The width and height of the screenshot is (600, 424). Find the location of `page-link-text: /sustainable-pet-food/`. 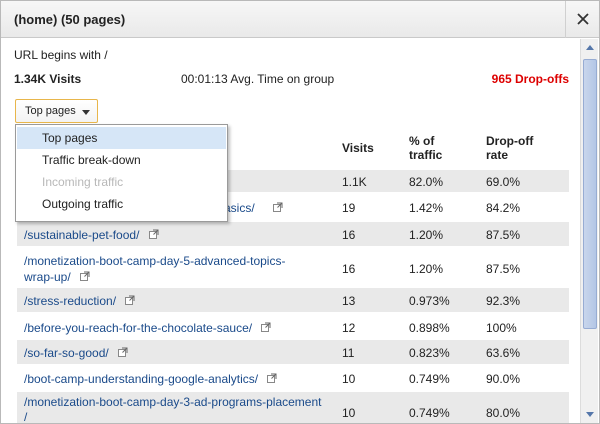

page-link-text: /sustainable-pet-food/ is located at coordinates (82, 235).